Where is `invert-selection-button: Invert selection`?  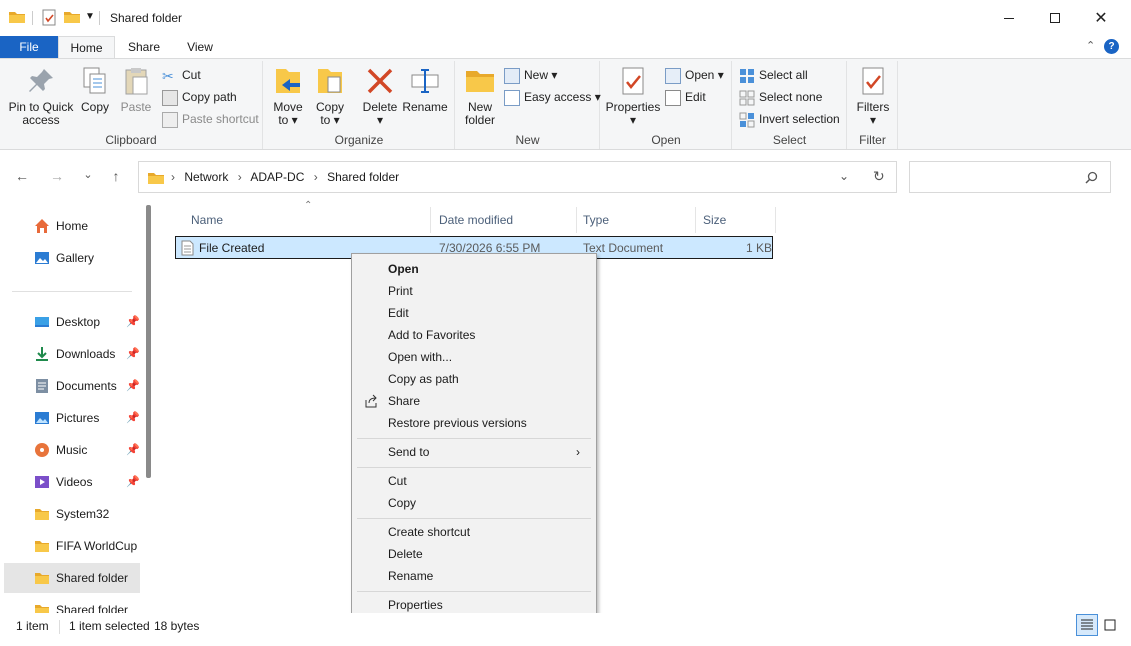 invert-selection-button: Invert selection is located at coordinates (789, 119).